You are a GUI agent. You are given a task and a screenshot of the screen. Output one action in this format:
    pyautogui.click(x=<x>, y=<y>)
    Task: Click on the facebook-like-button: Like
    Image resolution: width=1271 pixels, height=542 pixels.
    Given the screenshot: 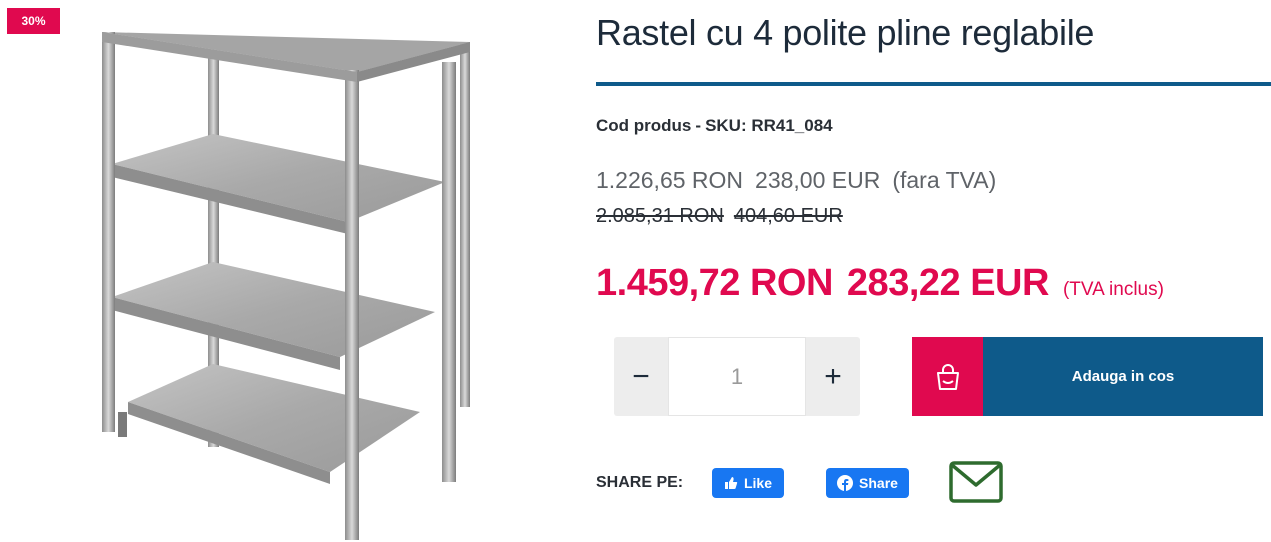 What is the action you would take?
    pyautogui.click(x=748, y=483)
    